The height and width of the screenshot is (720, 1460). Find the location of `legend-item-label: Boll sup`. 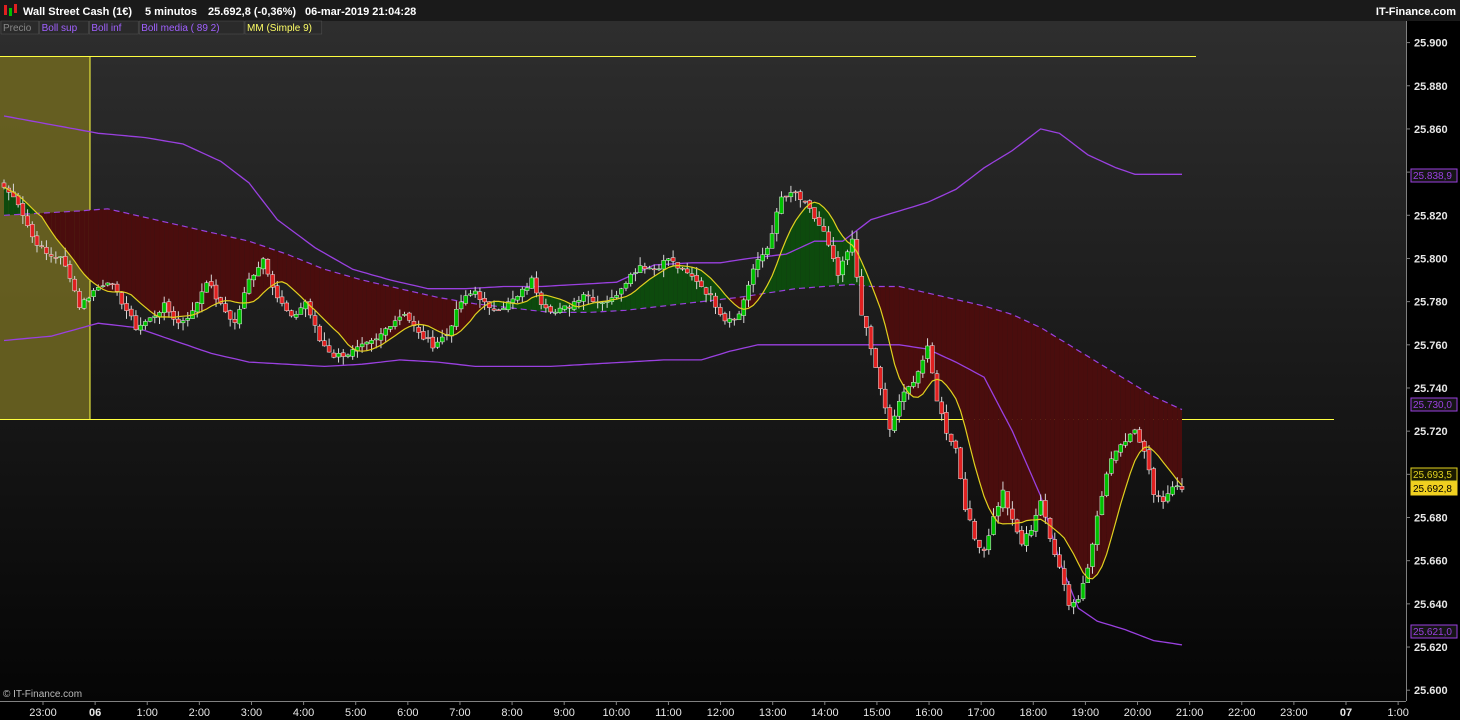

legend-item-label: Boll sup is located at coordinates (60, 28).